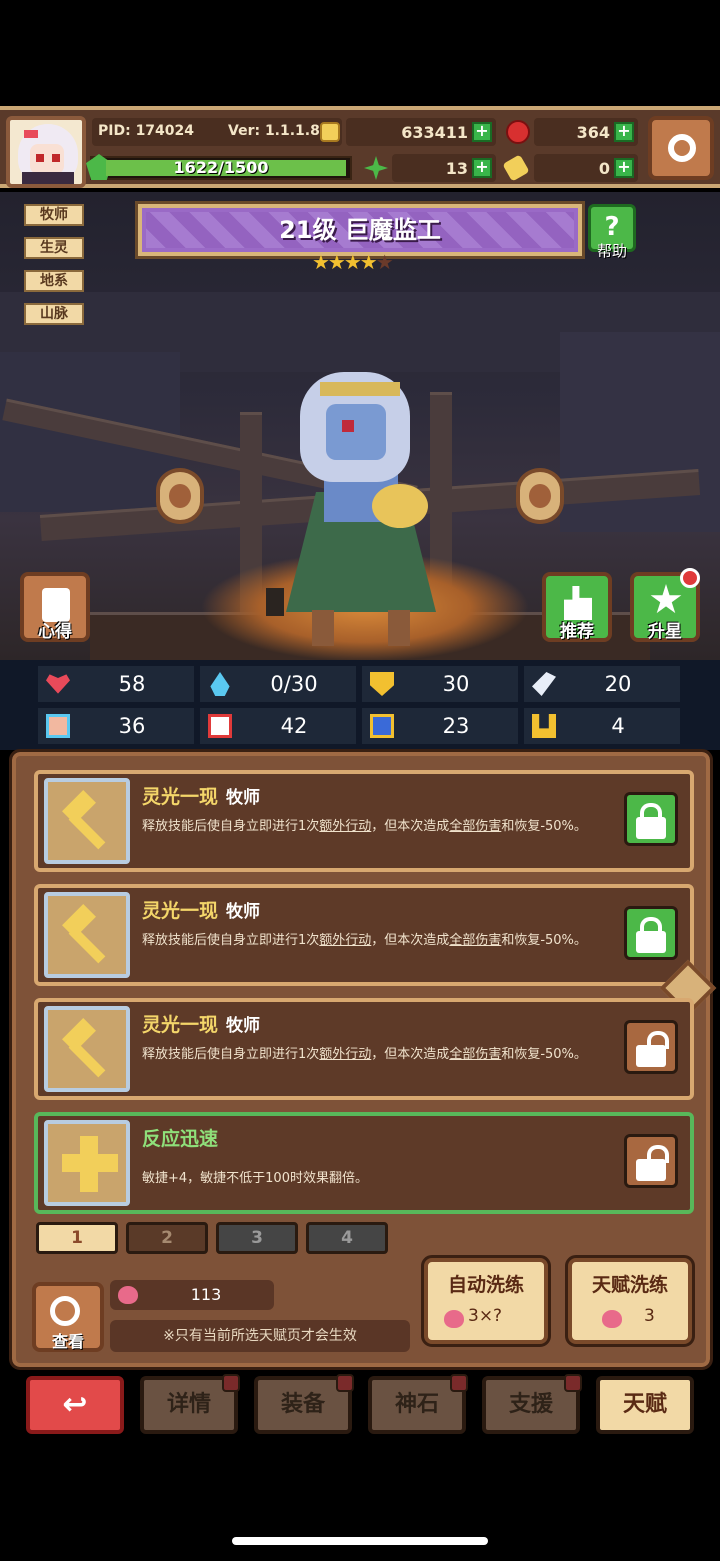 The height and width of the screenshot is (1561, 720). What do you see at coordinates (77, 1238) in the screenshot?
I see `page-tab-1: 1` at bounding box center [77, 1238].